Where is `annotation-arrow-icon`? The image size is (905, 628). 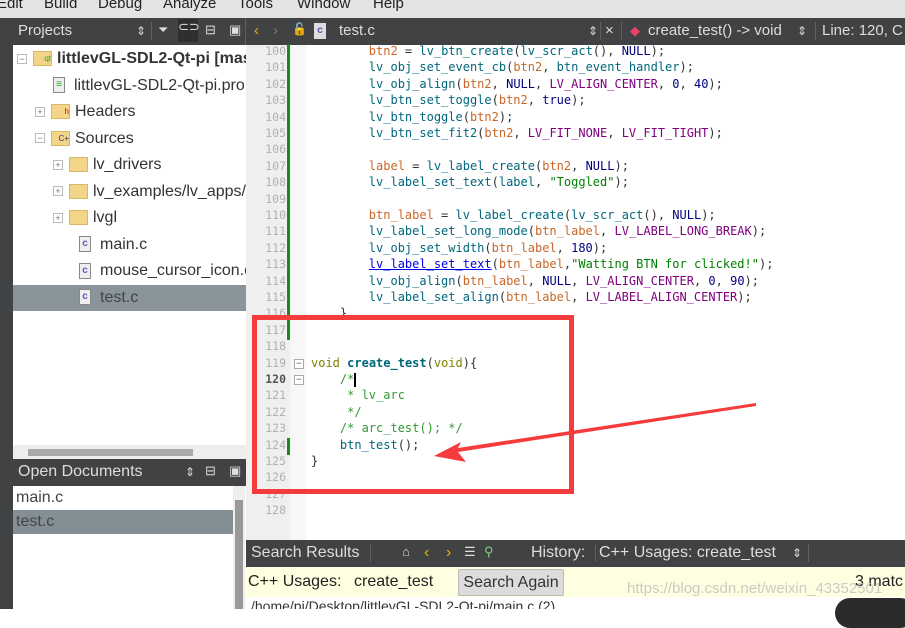
annotation-arrow-icon is located at coordinates (595, 432).